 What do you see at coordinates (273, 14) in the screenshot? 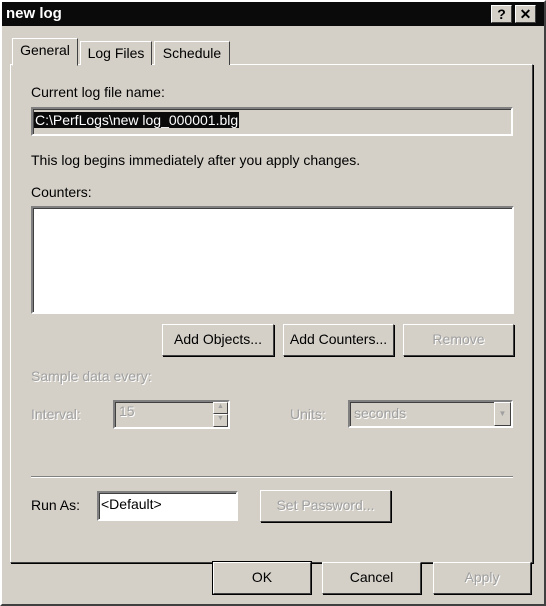
I see `title-bar: new log` at bounding box center [273, 14].